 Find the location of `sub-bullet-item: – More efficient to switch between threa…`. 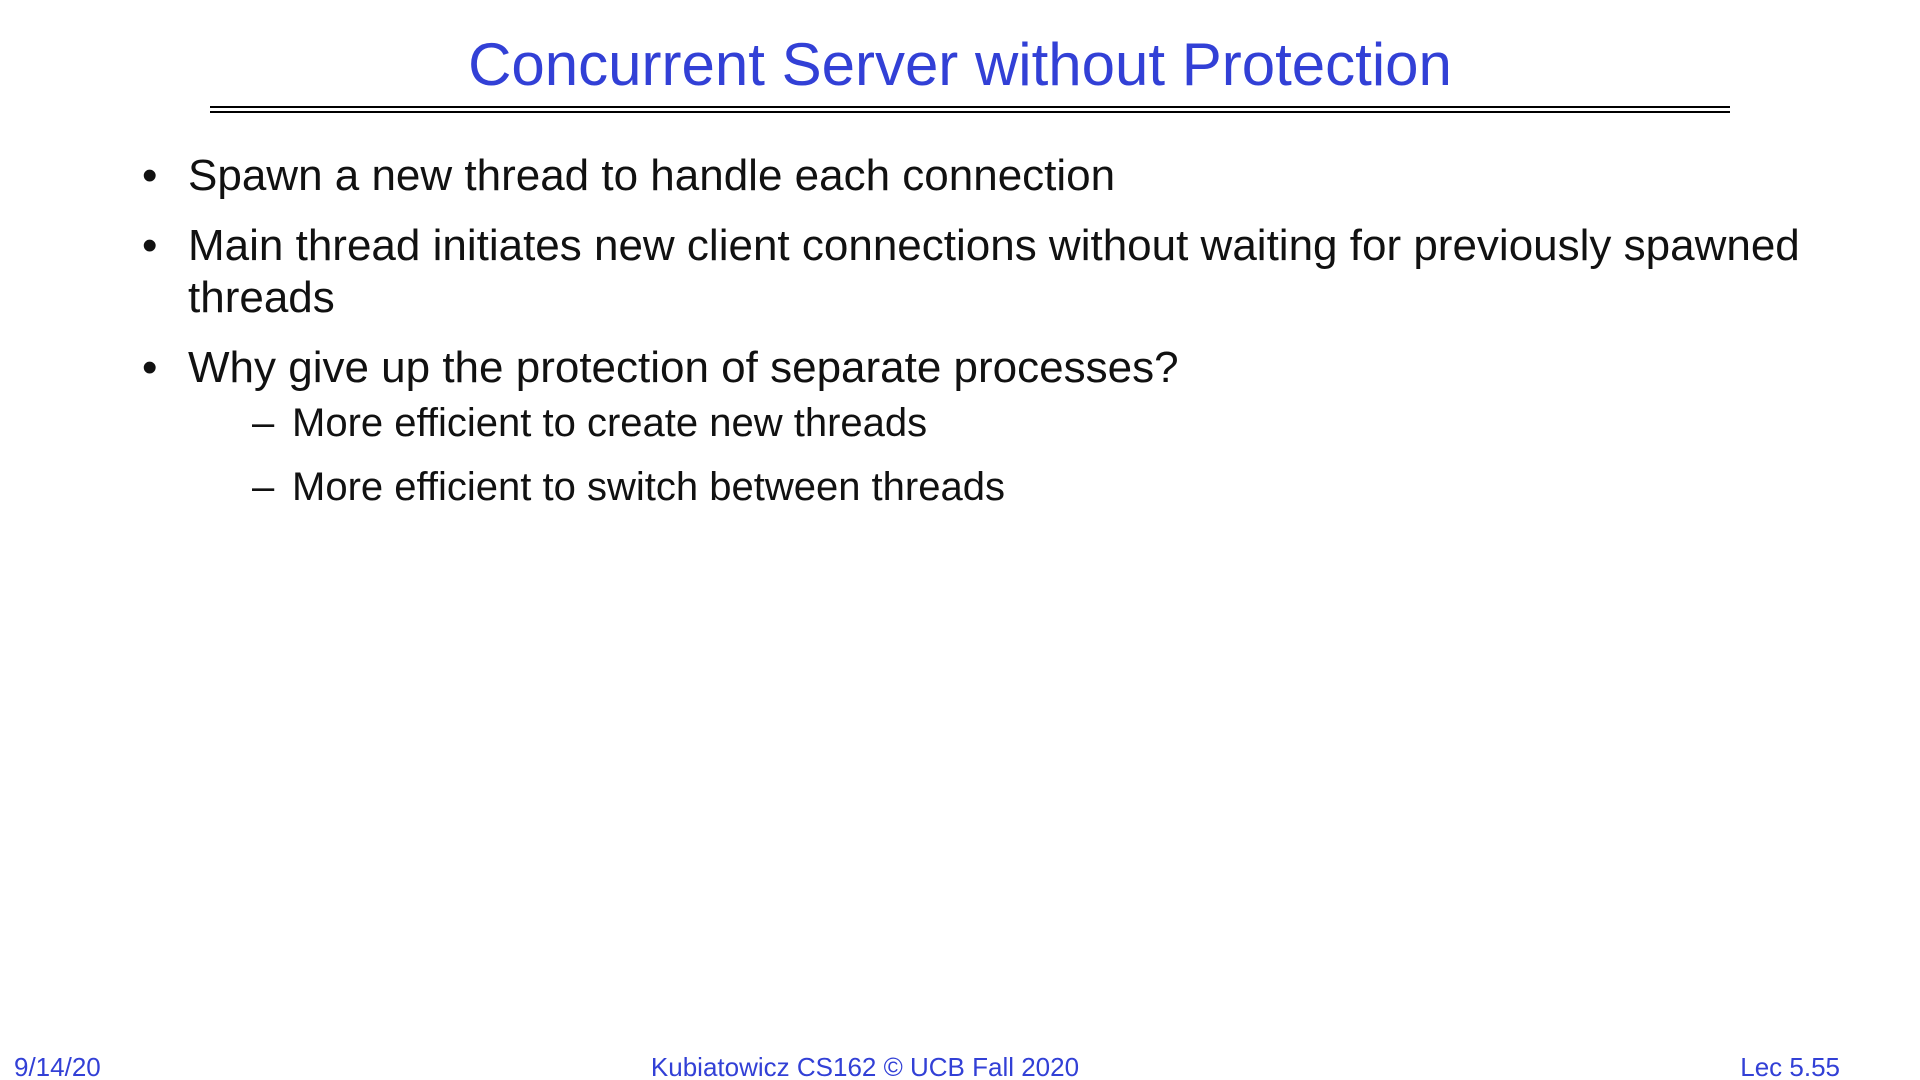

sub-bullet-item: – More efficient to switch between threa… is located at coordinates (1027, 487).